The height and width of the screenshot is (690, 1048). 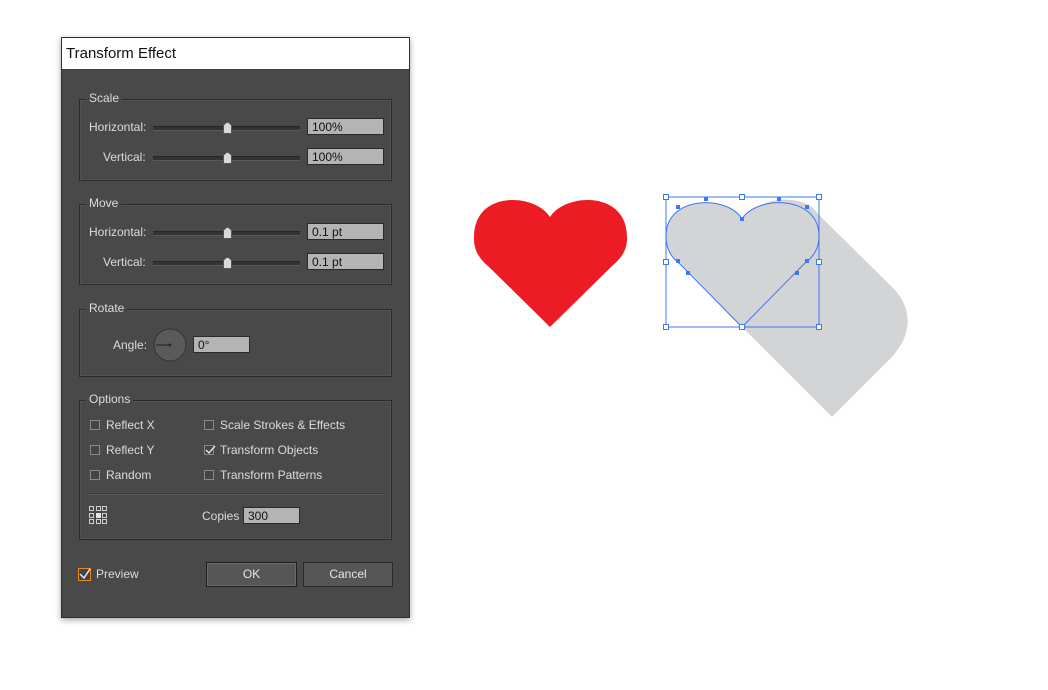 I want to click on artboard, so click(x=691, y=305).